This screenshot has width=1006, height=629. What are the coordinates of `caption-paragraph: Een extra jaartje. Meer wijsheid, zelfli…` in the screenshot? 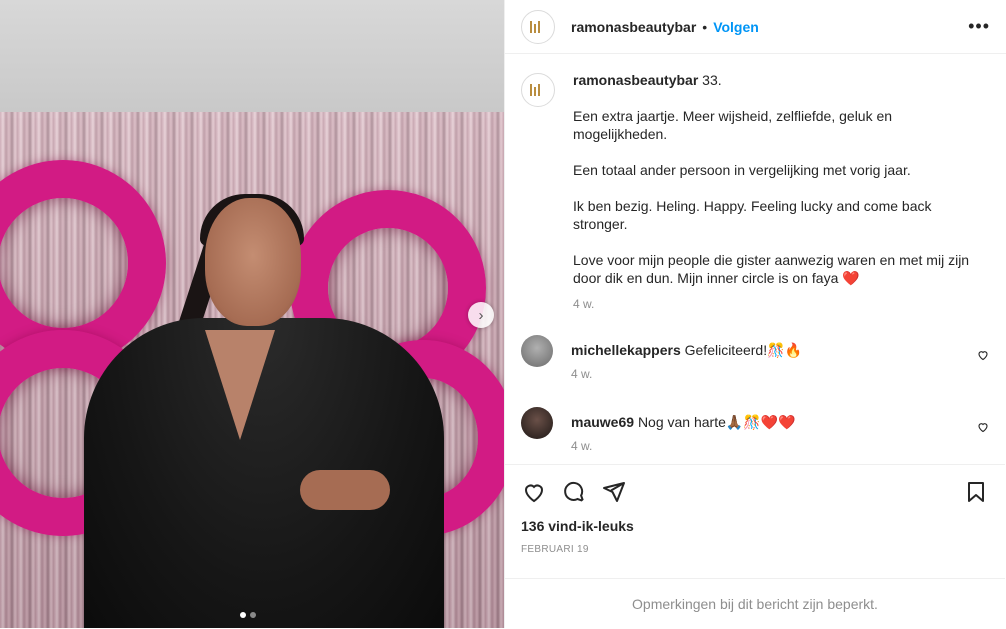 It's located at (733, 125).